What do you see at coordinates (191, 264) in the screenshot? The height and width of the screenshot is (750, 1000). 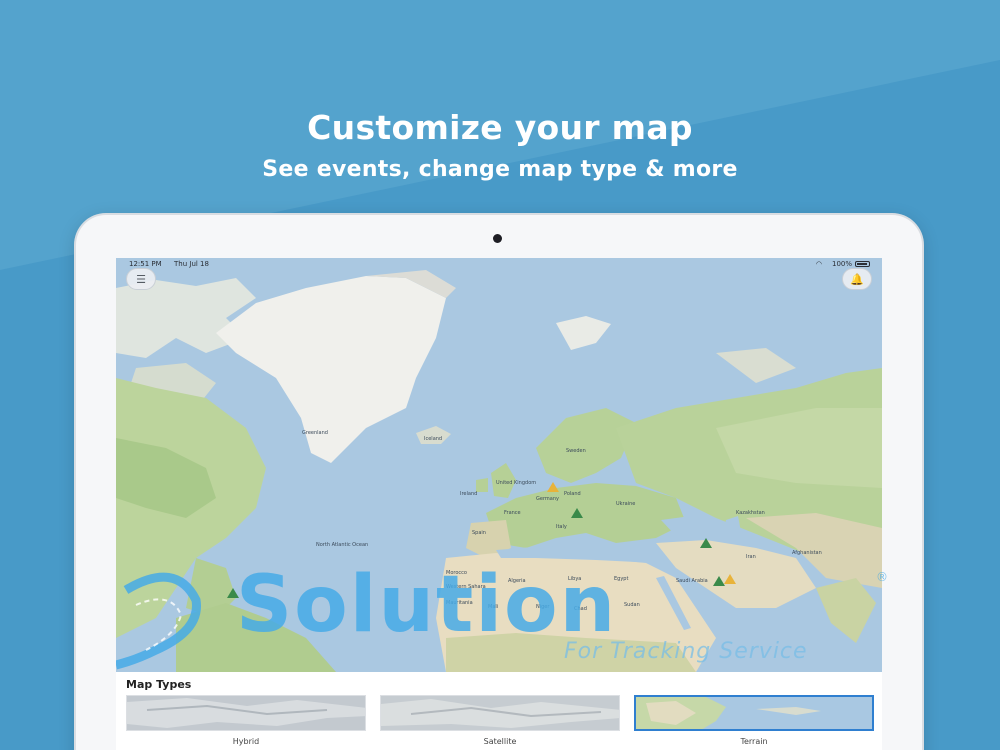 I see `status-date: Thu Jul 18` at bounding box center [191, 264].